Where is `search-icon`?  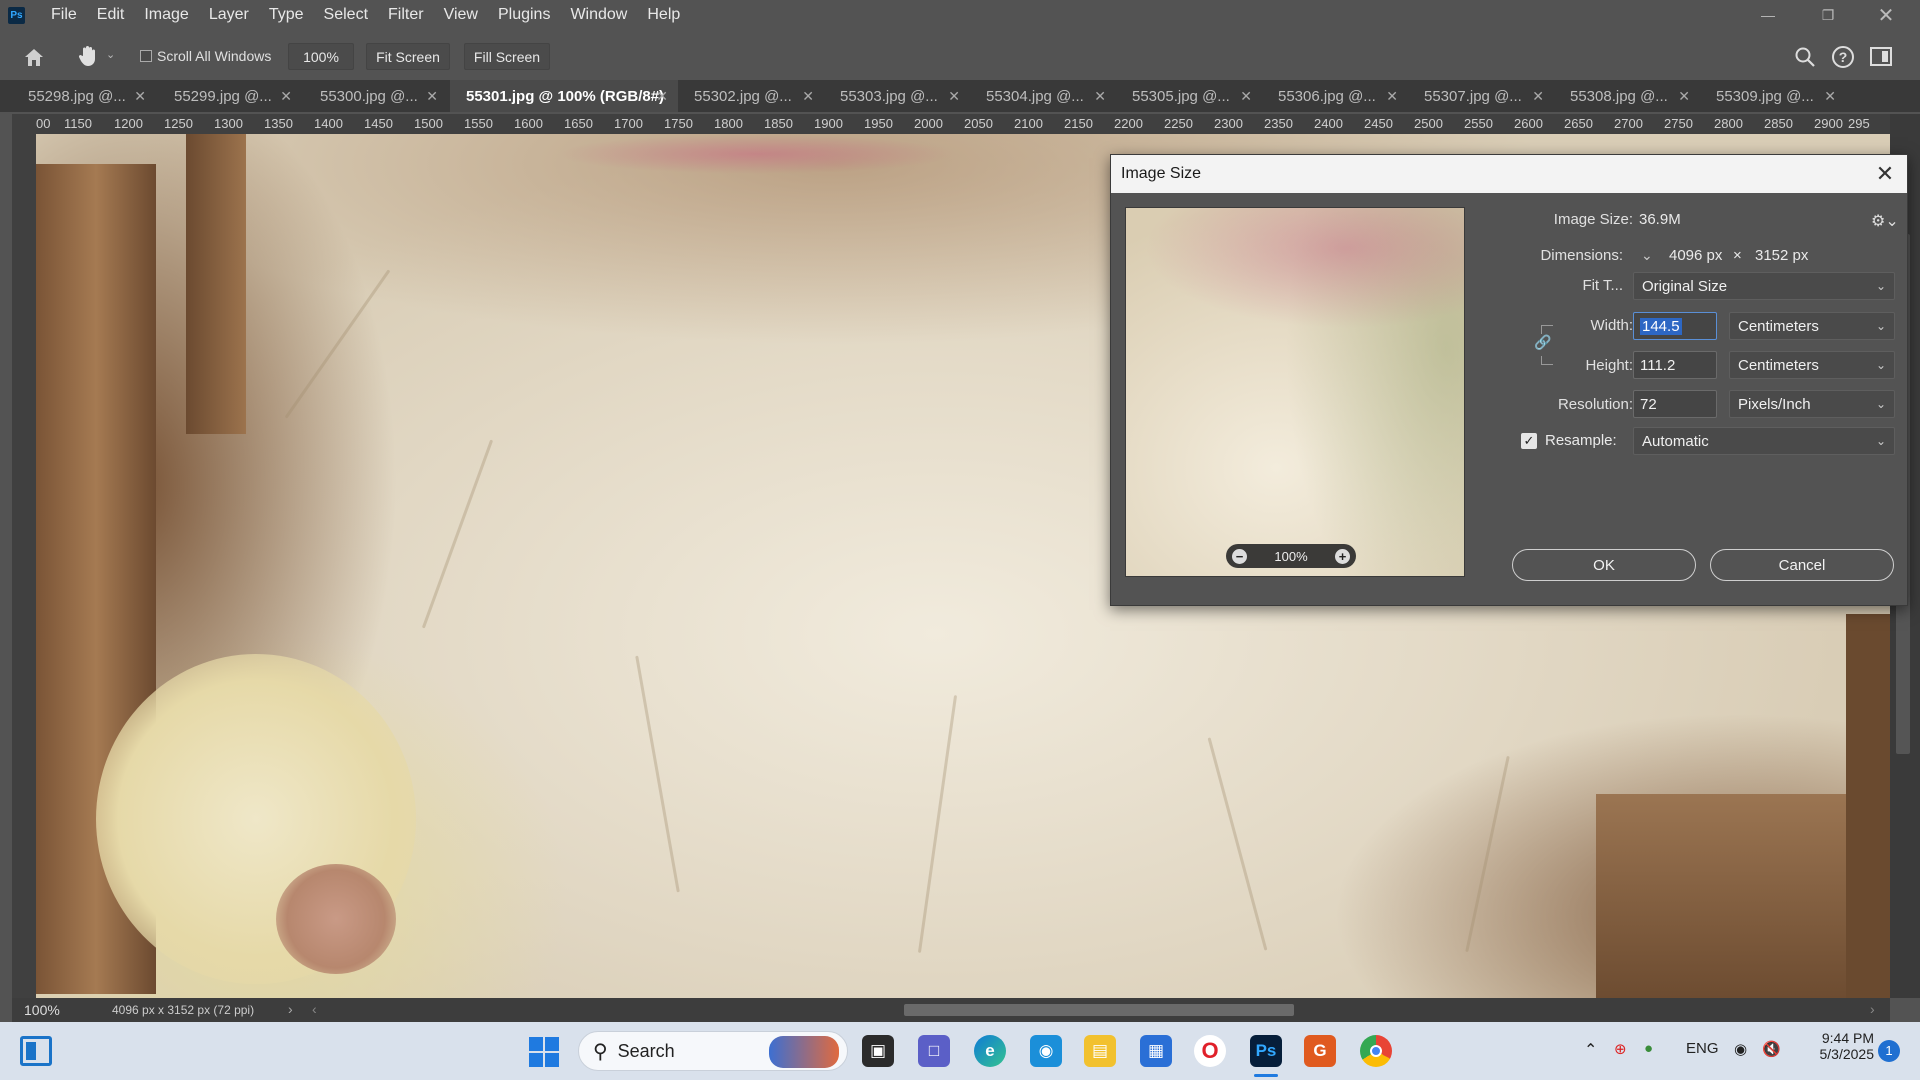
search-icon is located at coordinates (1805, 57).